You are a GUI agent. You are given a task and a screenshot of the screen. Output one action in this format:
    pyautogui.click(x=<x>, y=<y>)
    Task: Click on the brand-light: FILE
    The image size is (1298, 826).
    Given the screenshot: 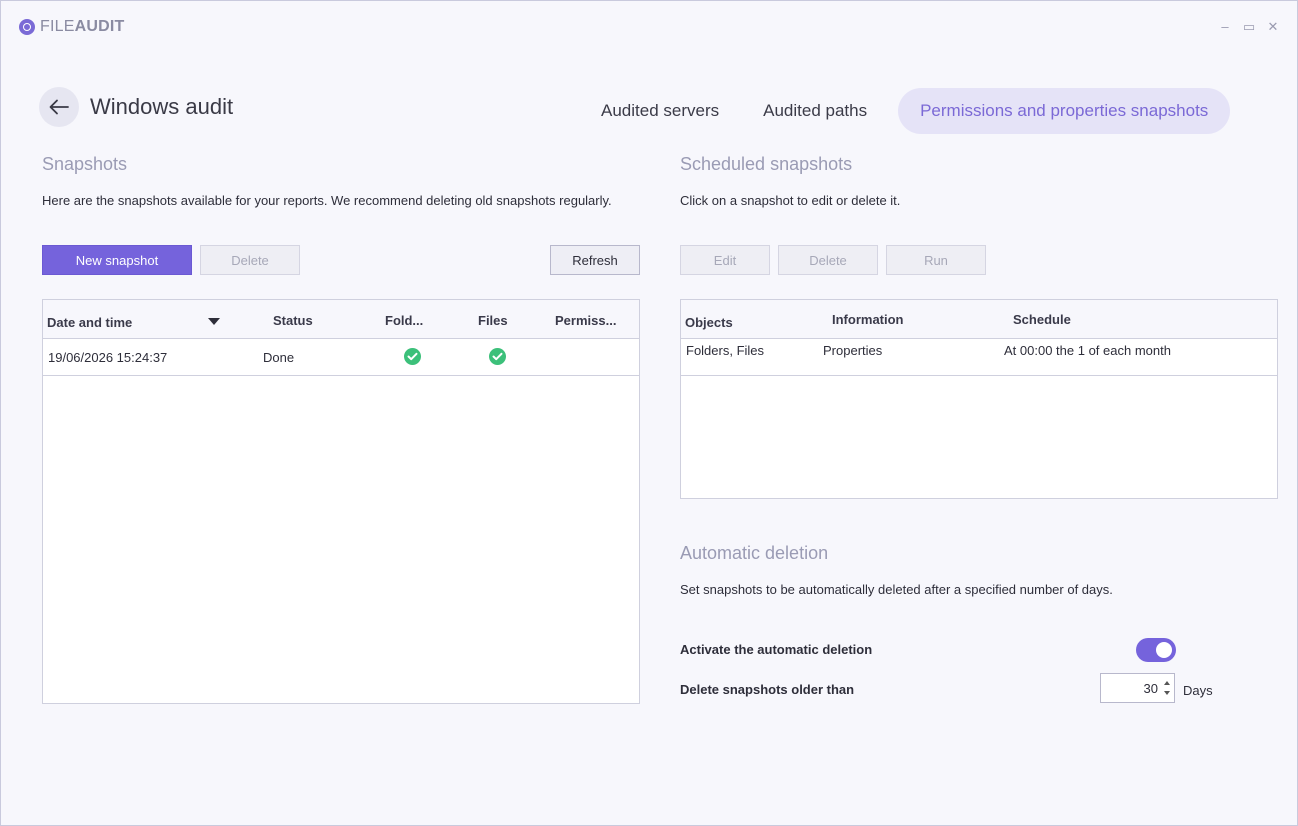 What is the action you would take?
    pyautogui.click(x=57, y=26)
    